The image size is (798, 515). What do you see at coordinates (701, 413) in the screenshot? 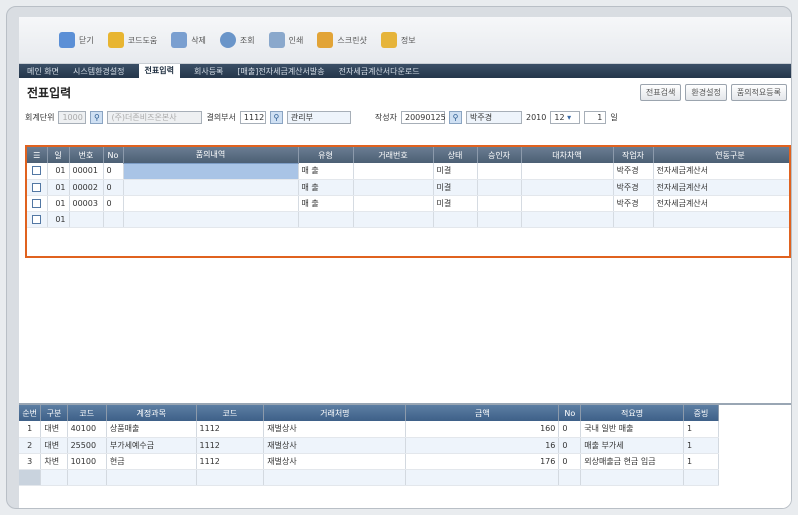
I see `col-proof: 증빙` at bounding box center [701, 413].